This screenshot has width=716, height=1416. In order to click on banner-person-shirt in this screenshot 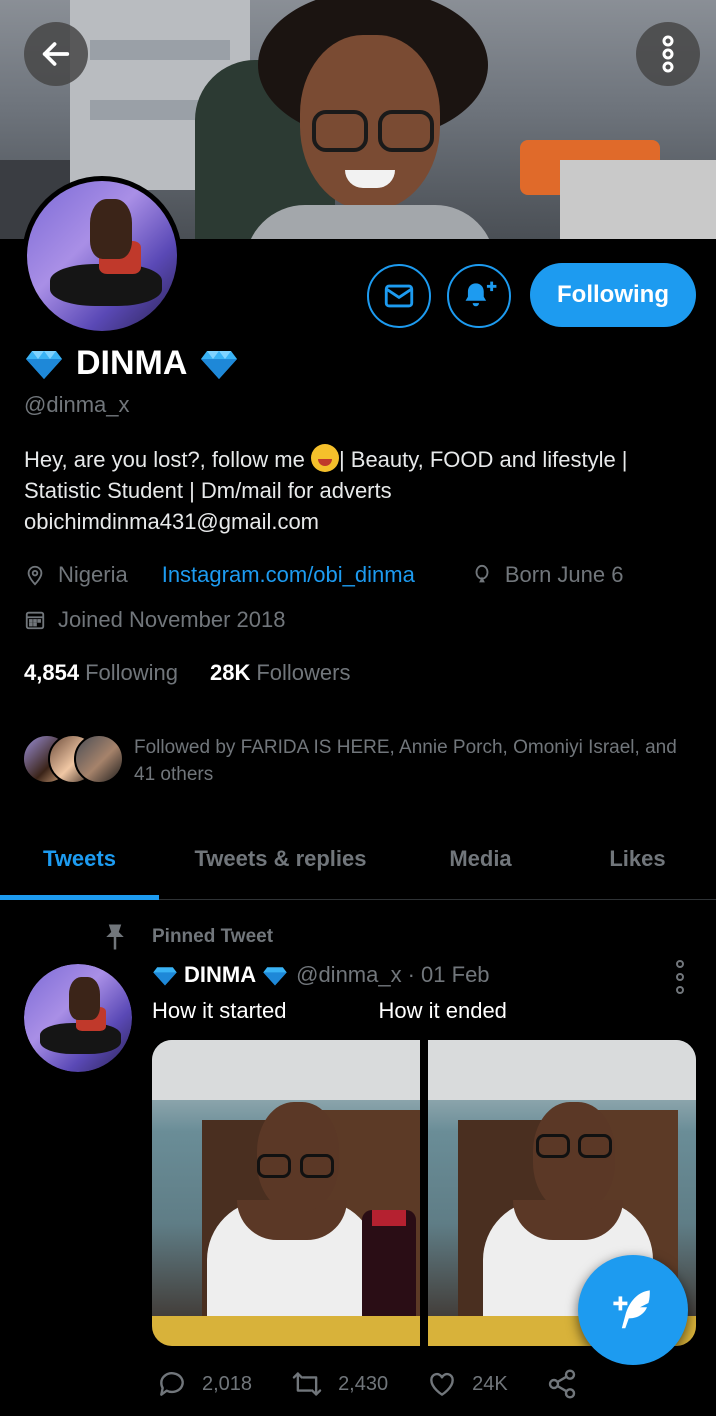, I will do `click(370, 222)`.